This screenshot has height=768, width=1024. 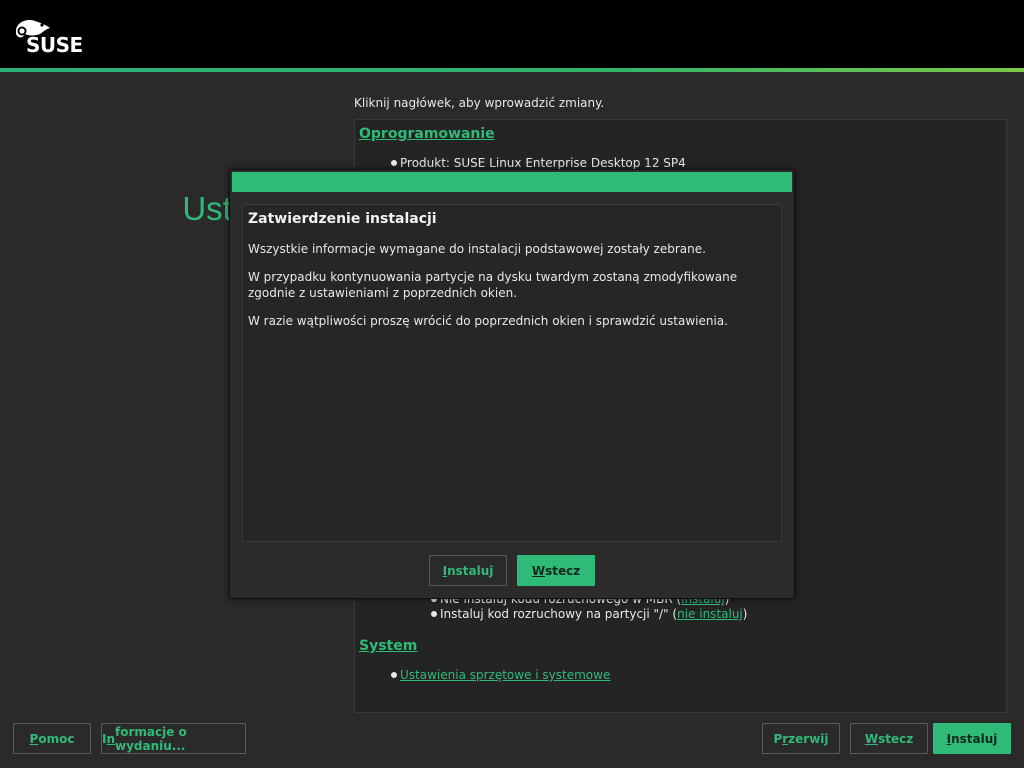 I want to click on system-heading-link: System, so click(x=388, y=646).